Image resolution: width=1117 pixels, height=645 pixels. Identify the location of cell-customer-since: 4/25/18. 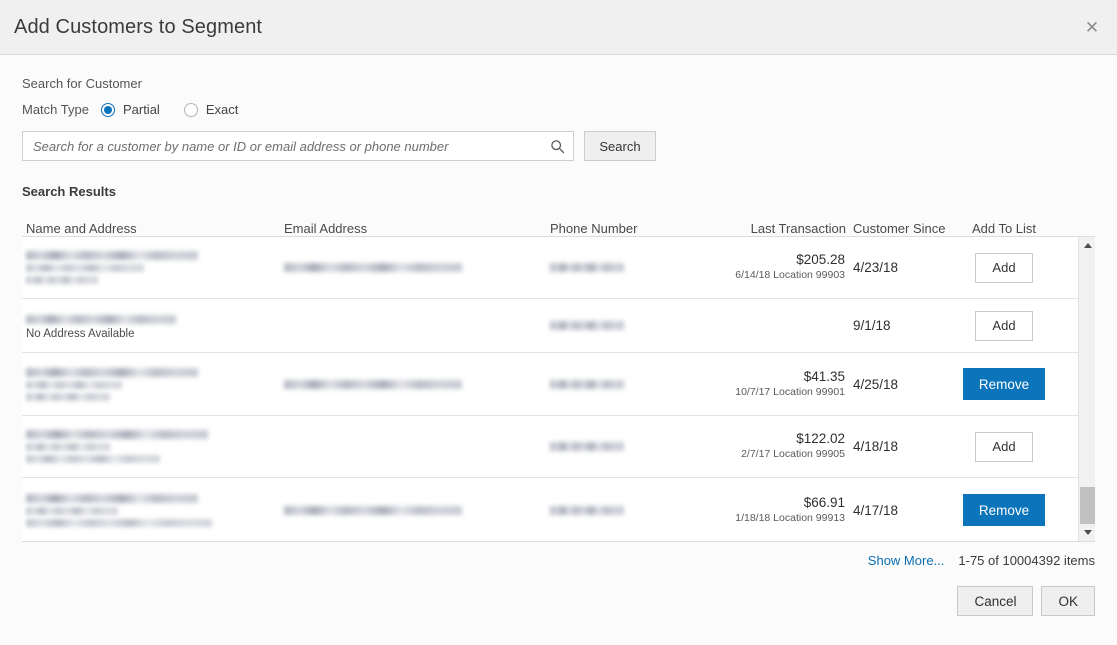
(876, 384).